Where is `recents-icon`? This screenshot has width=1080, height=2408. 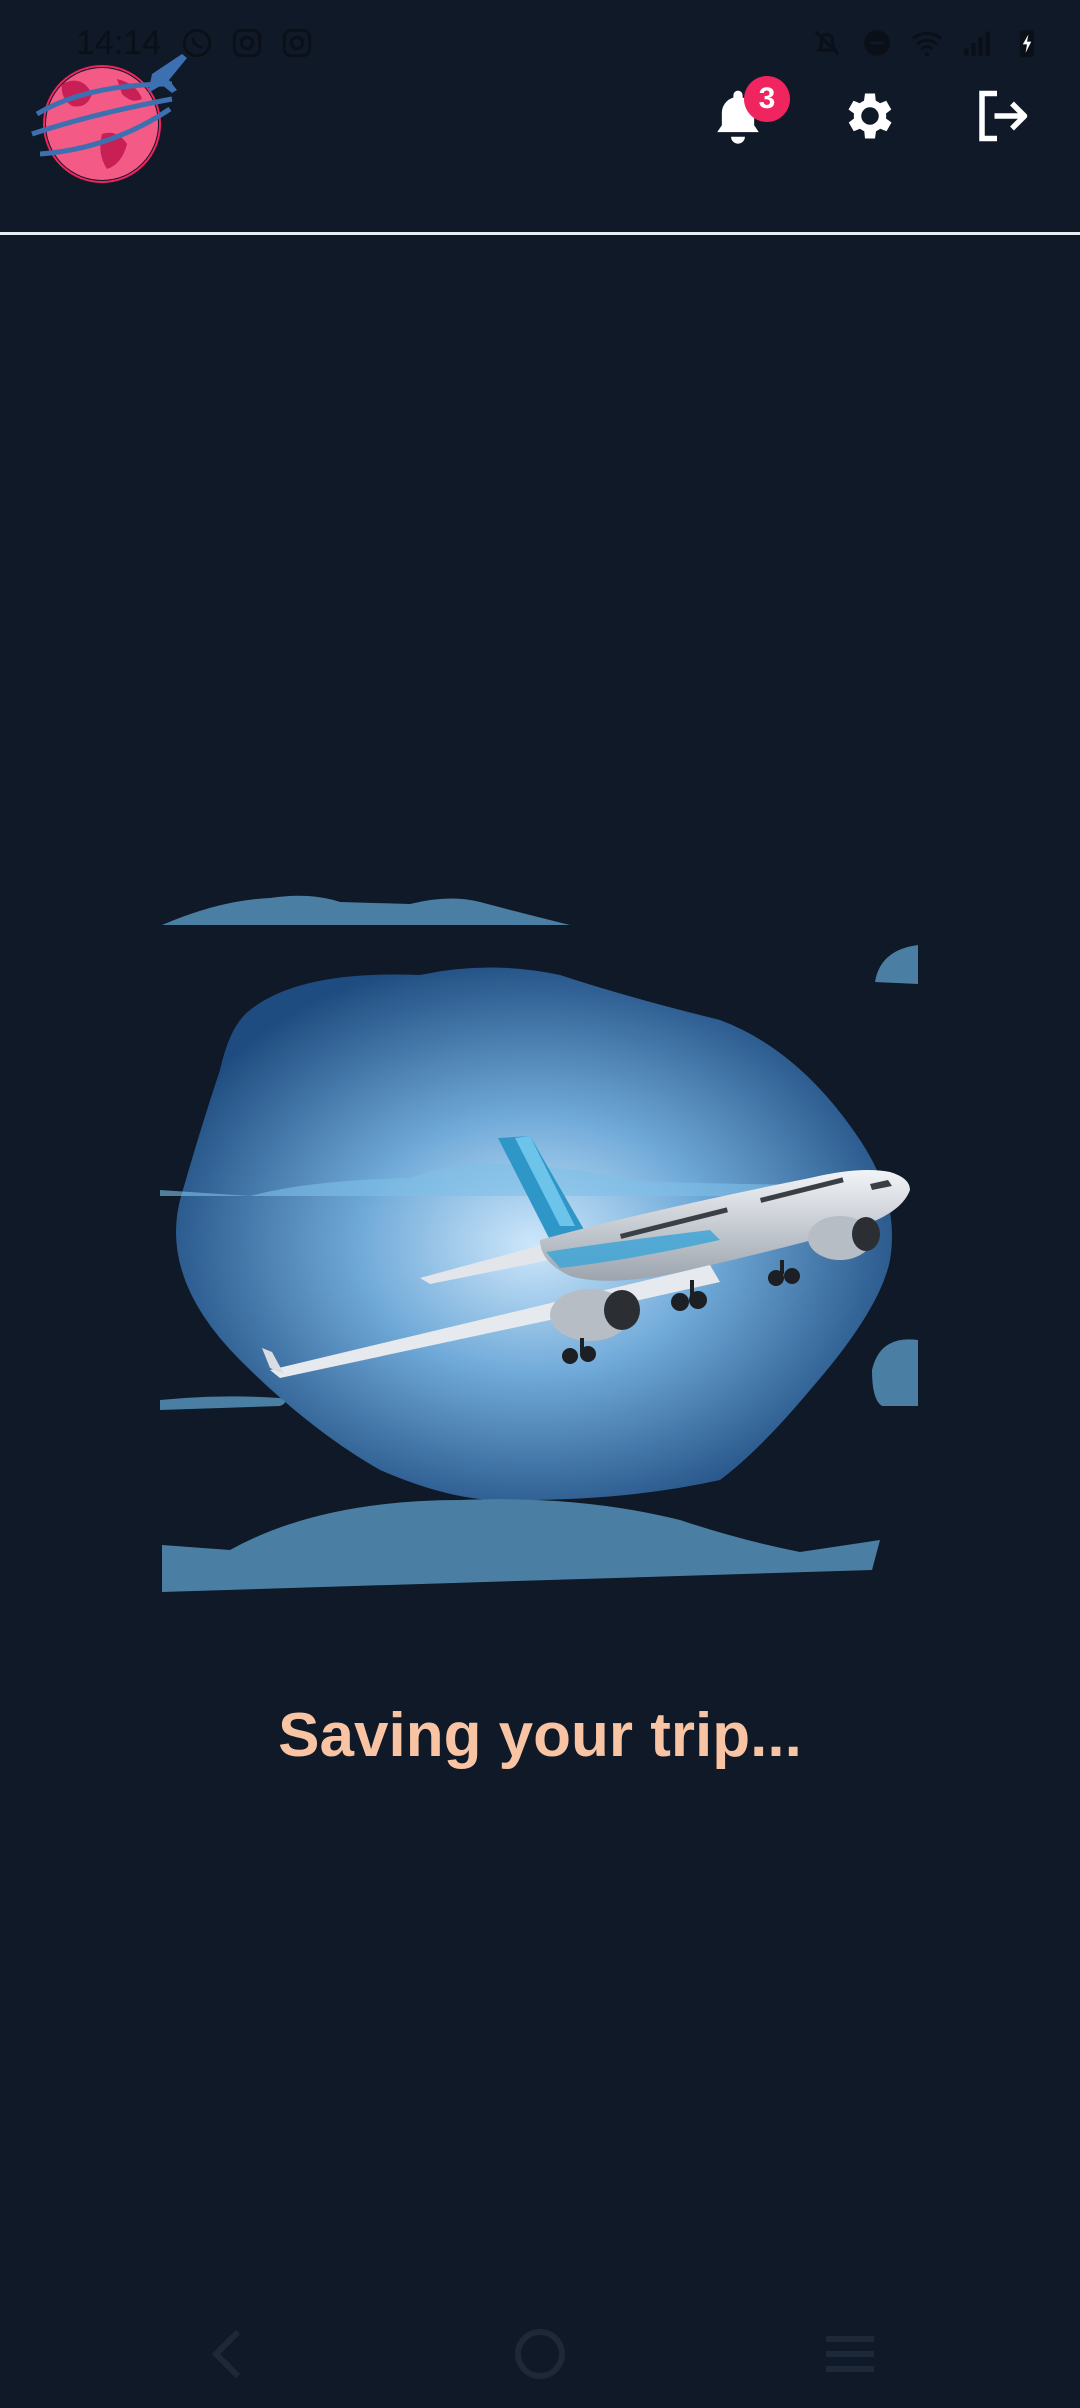 recents-icon is located at coordinates (850, 2354).